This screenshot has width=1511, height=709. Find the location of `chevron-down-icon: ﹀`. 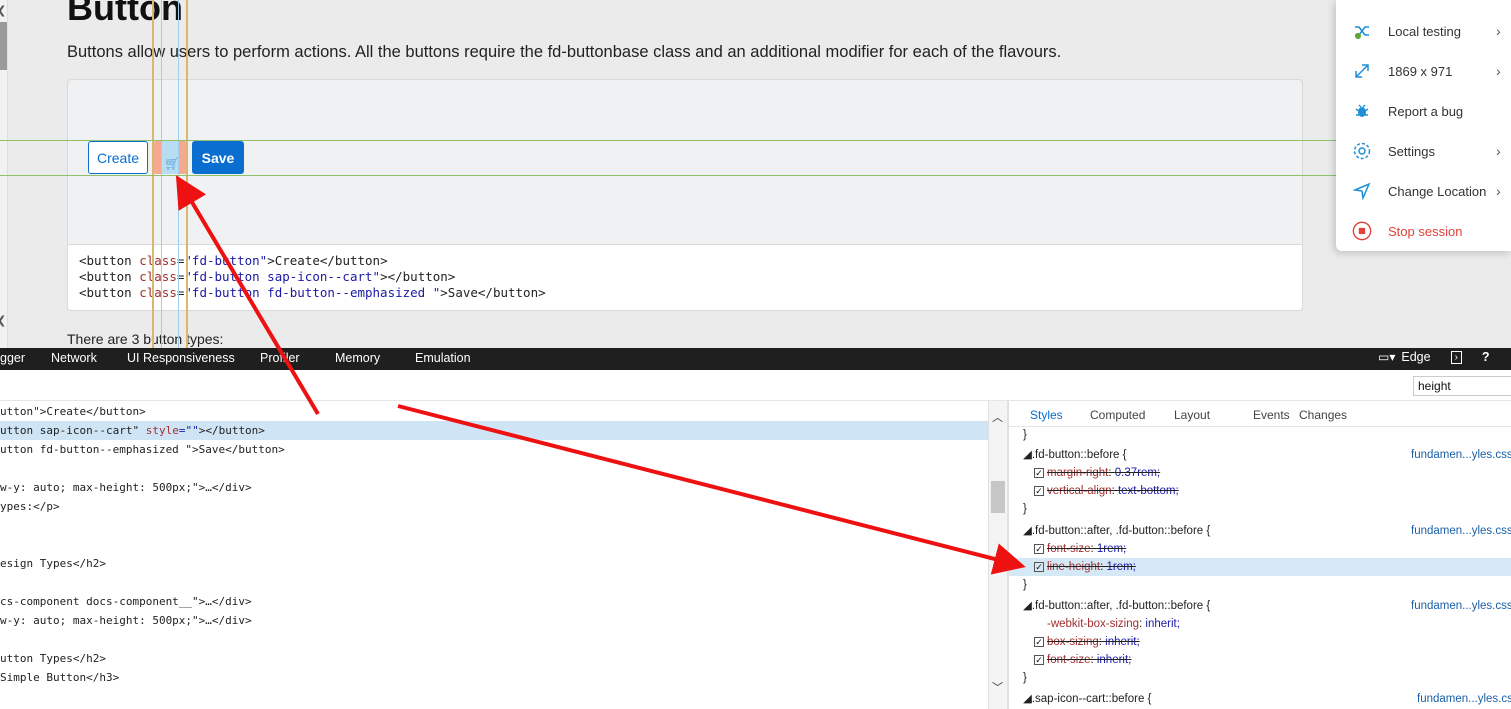

chevron-down-icon: ﹀ is located at coordinates (997, 687).